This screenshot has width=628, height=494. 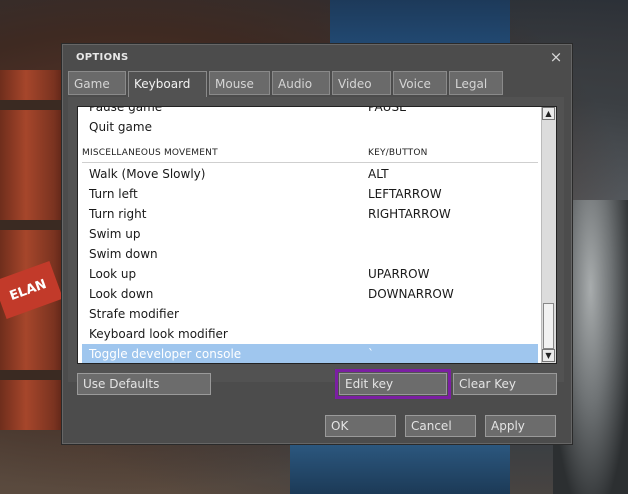 What do you see at coordinates (310, 353) in the screenshot?
I see `list-item-selected: Toggle developer console `` at bounding box center [310, 353].